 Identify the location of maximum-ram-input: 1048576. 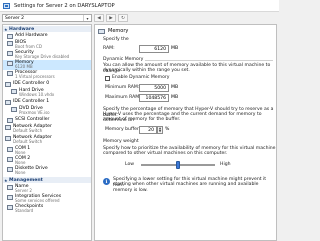
(154, 98).